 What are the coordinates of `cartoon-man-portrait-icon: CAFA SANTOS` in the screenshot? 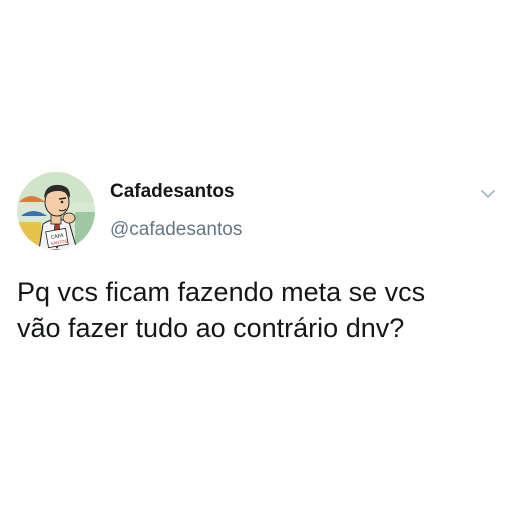 It's located at (56, 211).